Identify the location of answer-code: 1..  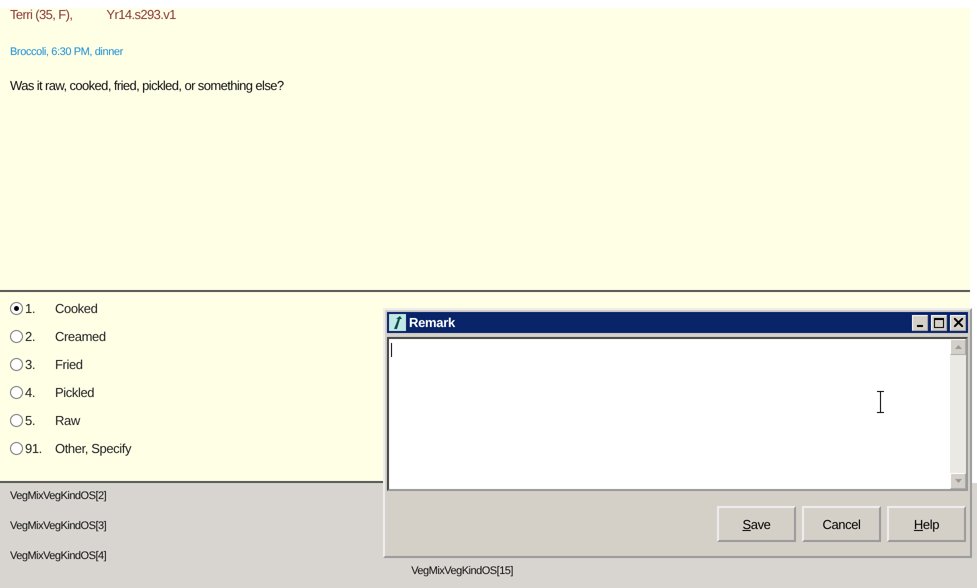
(30, 308).